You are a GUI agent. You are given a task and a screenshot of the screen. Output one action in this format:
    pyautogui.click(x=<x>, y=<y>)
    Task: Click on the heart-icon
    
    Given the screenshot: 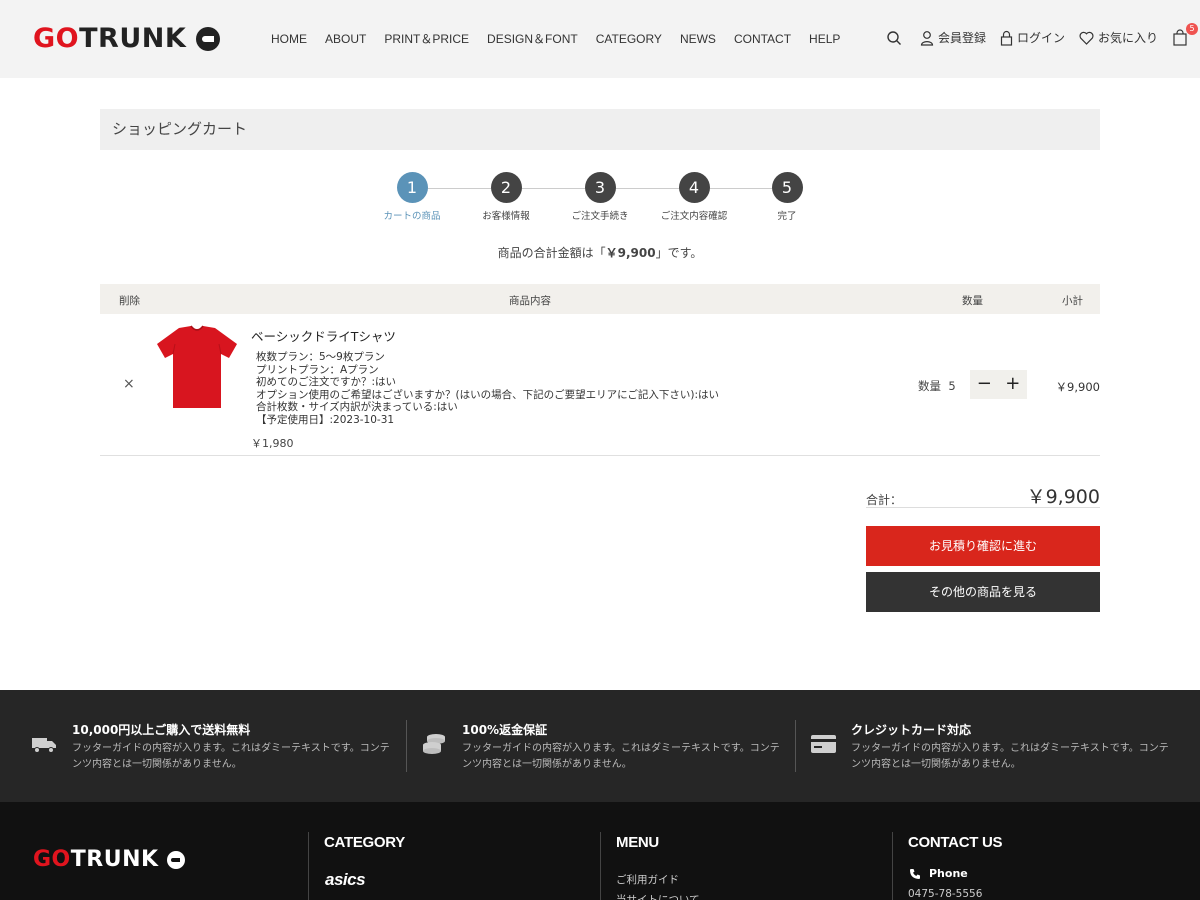 What is the action you would take?
    pyautogui.click(x=1086, y=38)
    